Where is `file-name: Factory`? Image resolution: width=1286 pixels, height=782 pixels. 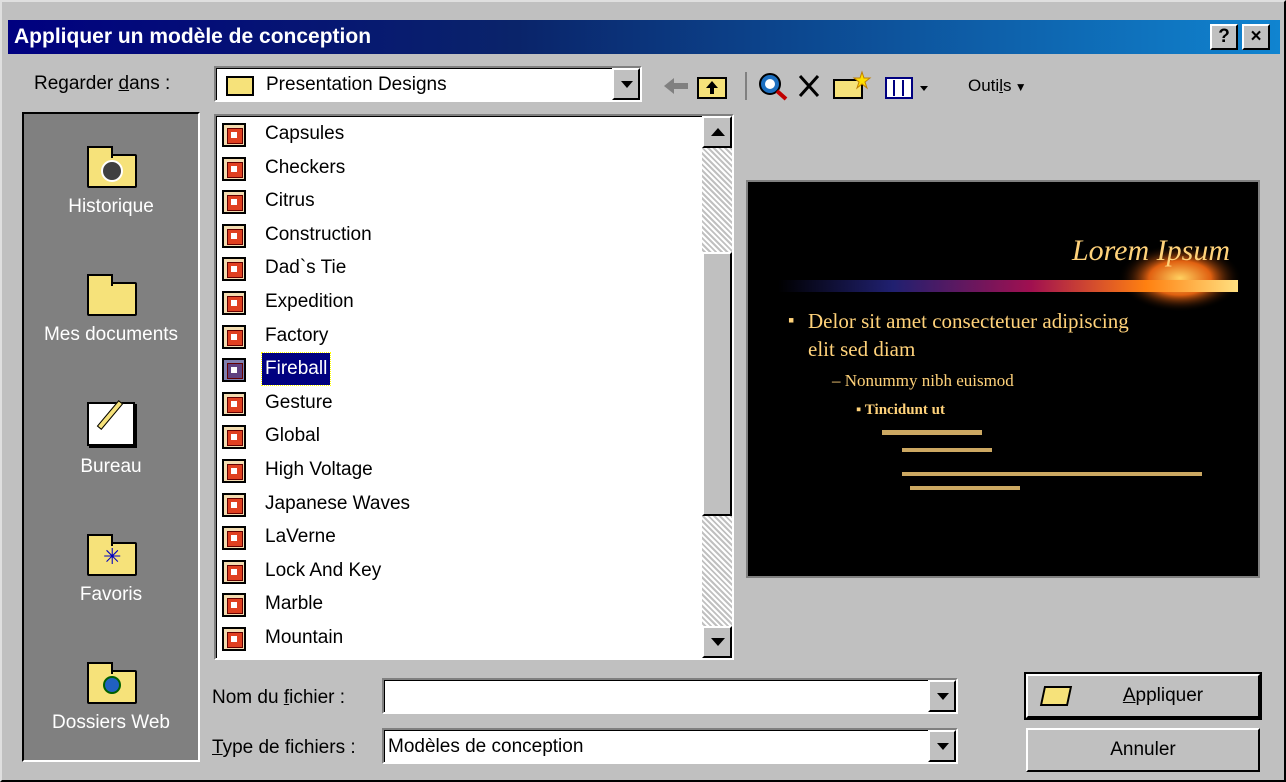
file-name: Factory is located at coordinates (297, 335).